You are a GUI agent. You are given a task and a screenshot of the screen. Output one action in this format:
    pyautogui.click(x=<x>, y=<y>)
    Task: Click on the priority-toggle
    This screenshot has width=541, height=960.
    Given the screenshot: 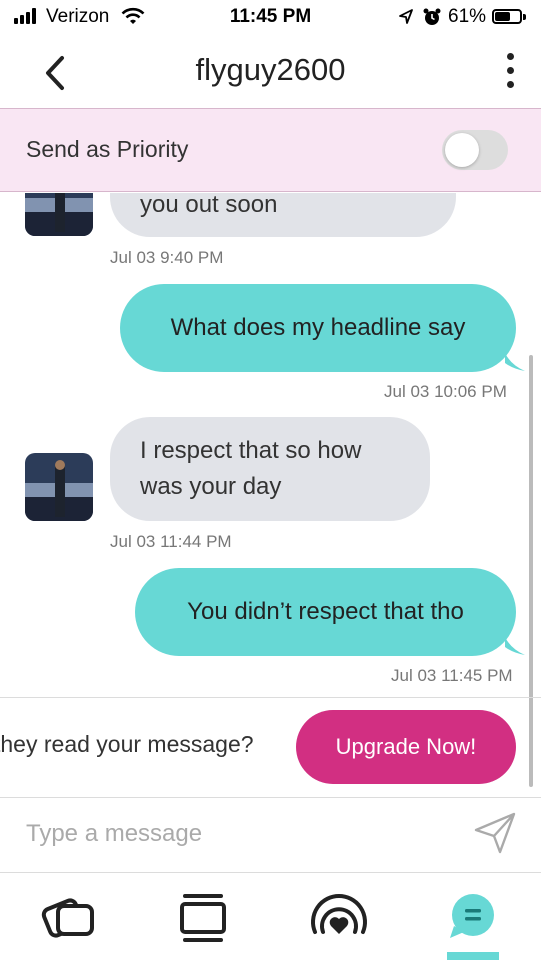 What is the action you would take?
    pyautogui.click(x=475, y=150)
    